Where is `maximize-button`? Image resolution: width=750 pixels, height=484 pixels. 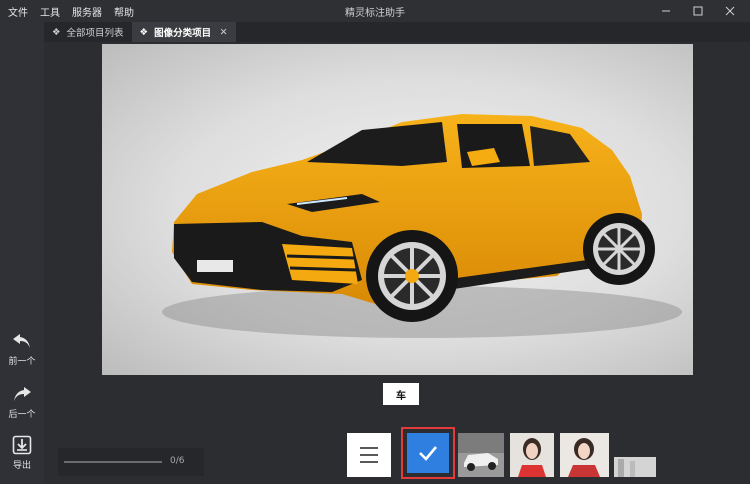 maximize-button is located at coordinates (698, 11).